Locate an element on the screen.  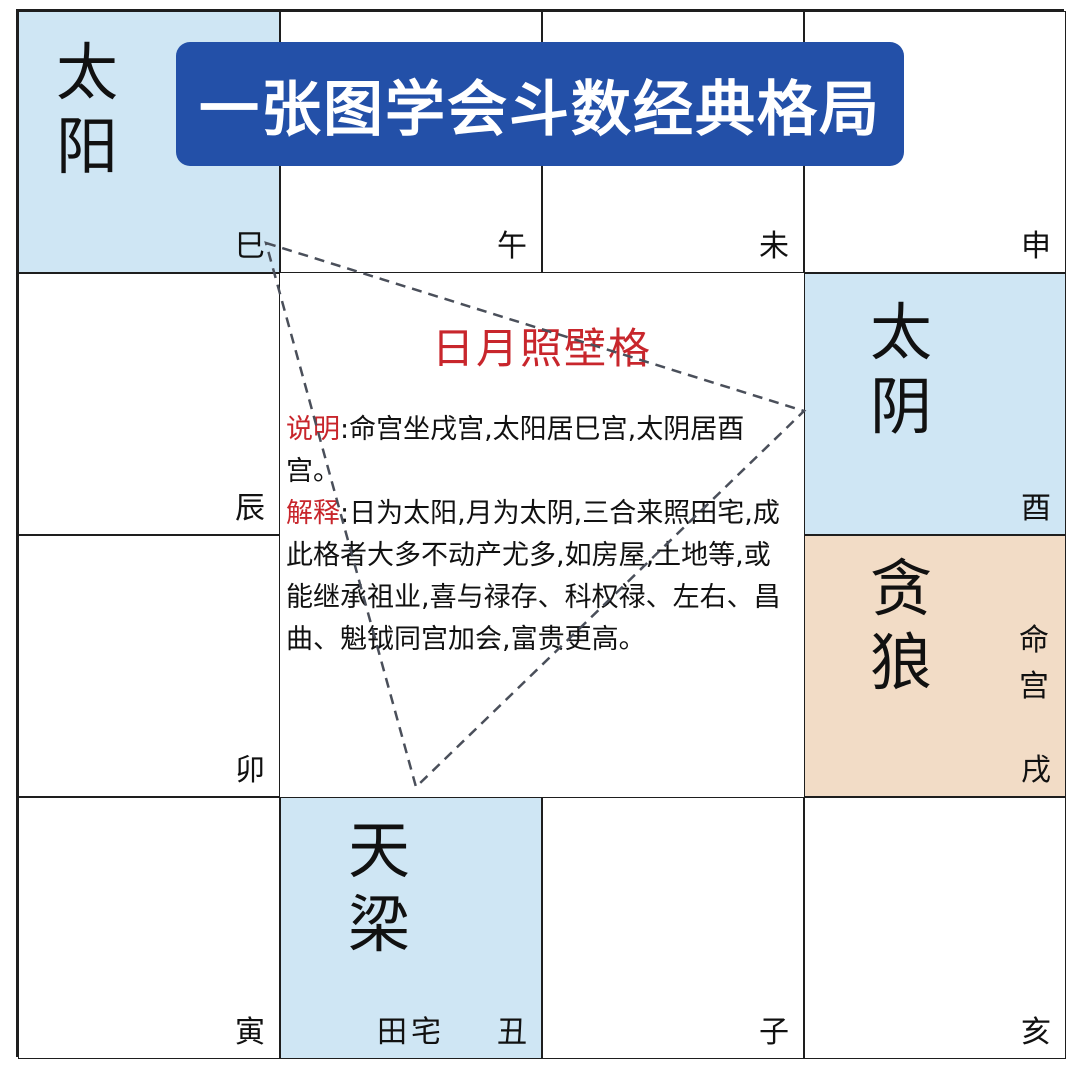
palace-char: 宫 is located at coordinates (1034, 686).